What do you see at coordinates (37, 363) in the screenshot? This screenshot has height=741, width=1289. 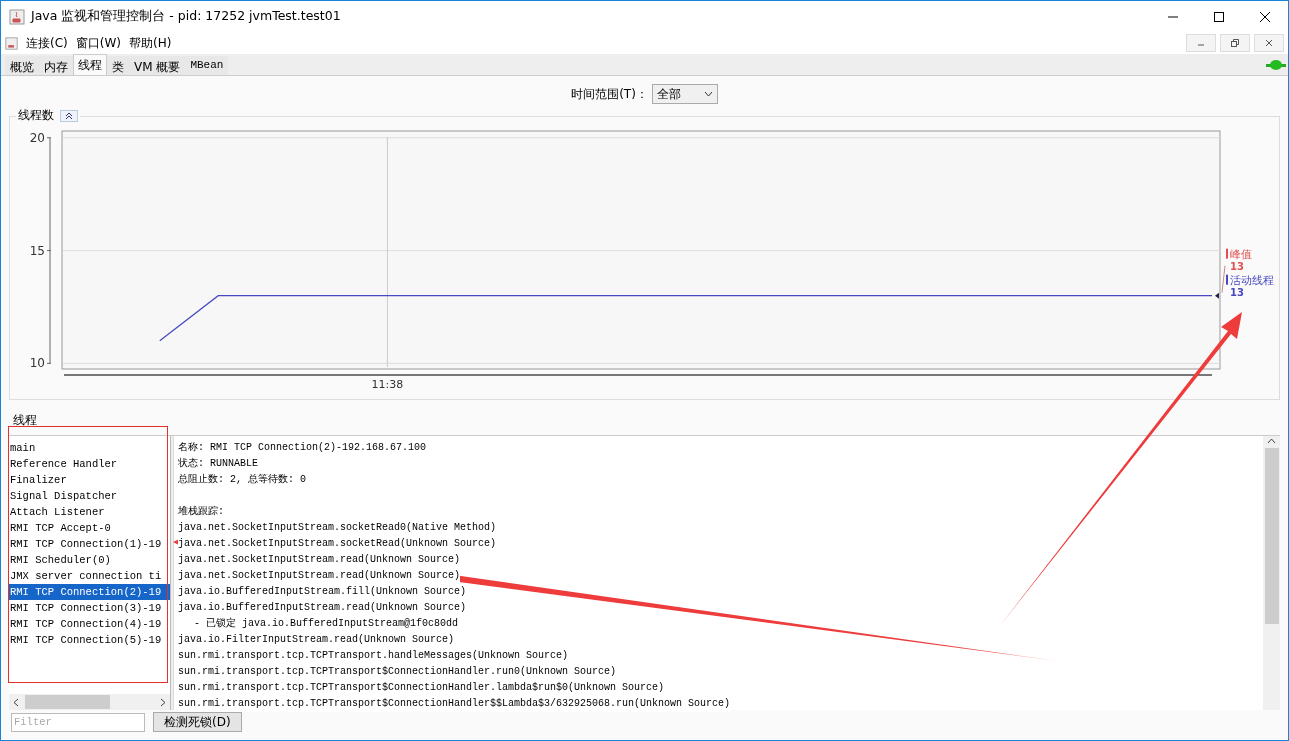 I see `axis-label: 10` at bounding box center [37, 363].